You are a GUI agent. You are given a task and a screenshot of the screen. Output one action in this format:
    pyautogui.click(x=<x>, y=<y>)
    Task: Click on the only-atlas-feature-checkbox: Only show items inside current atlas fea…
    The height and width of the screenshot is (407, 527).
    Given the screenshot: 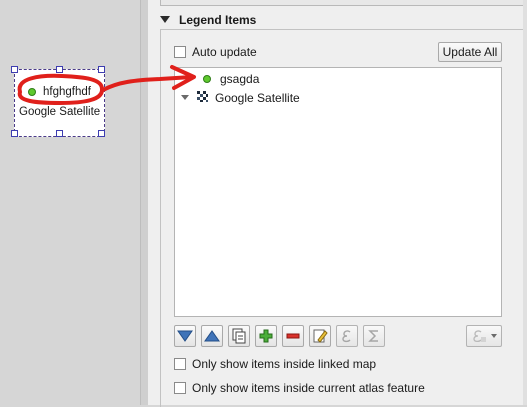 What is the action you would take?
    pyautogui.click(x=299, y=387)
    